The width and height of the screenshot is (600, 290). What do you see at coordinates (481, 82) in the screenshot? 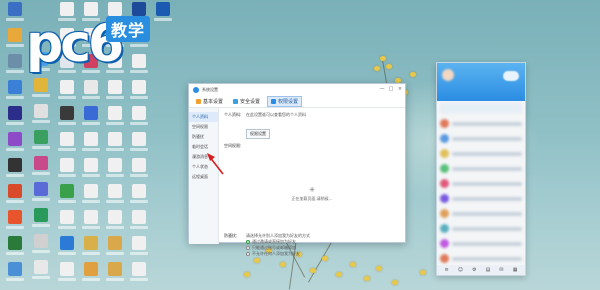
I see `qq-header` at bounding box center [481, 82].